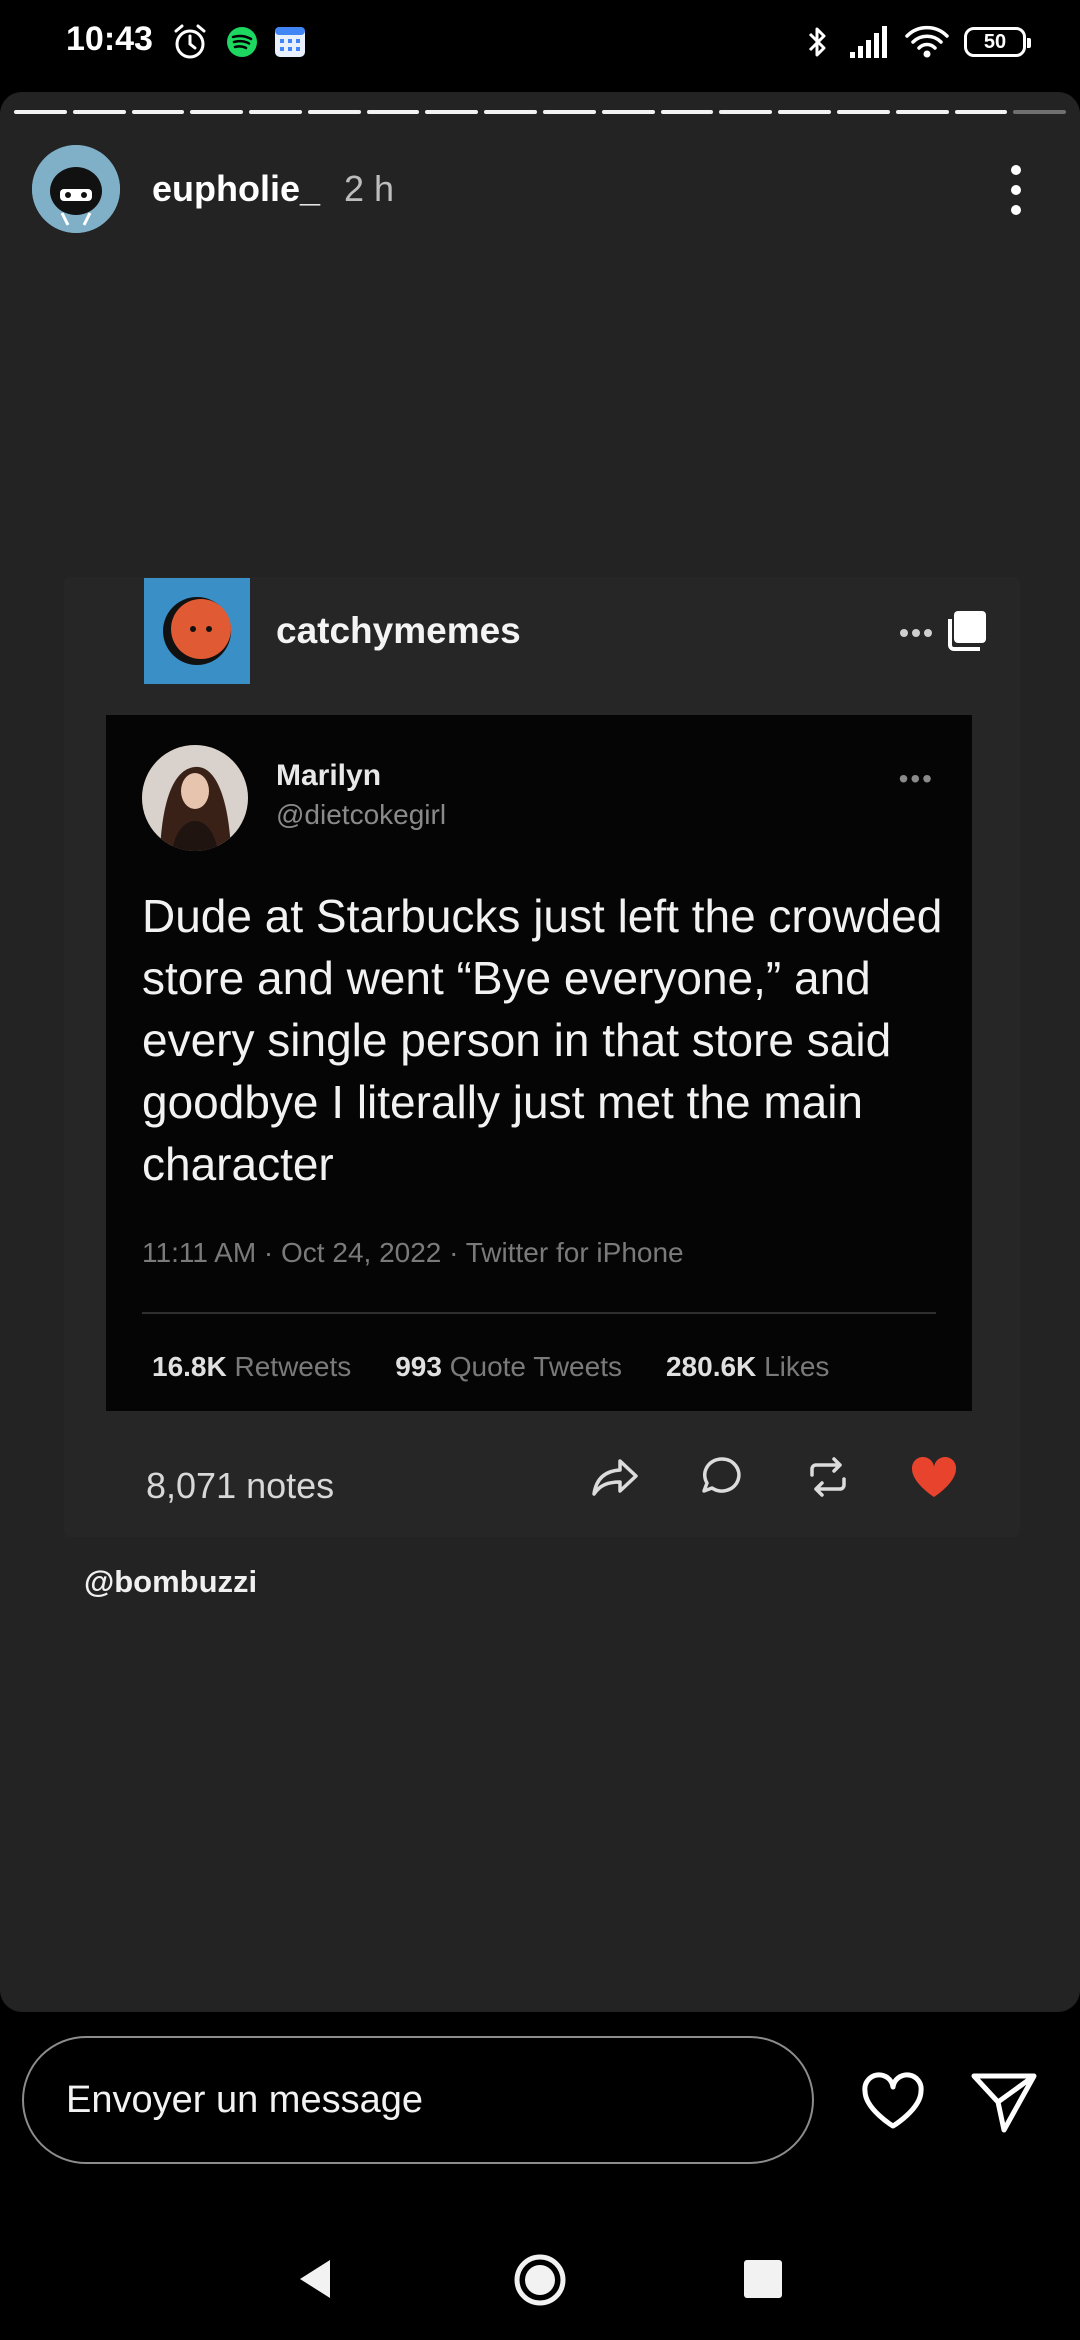 The image size is (1080, 2340). What do you see at coordinates (540, 112) in the screenshot?
I see `story-progress-bar` at bounding box center [540, 112].